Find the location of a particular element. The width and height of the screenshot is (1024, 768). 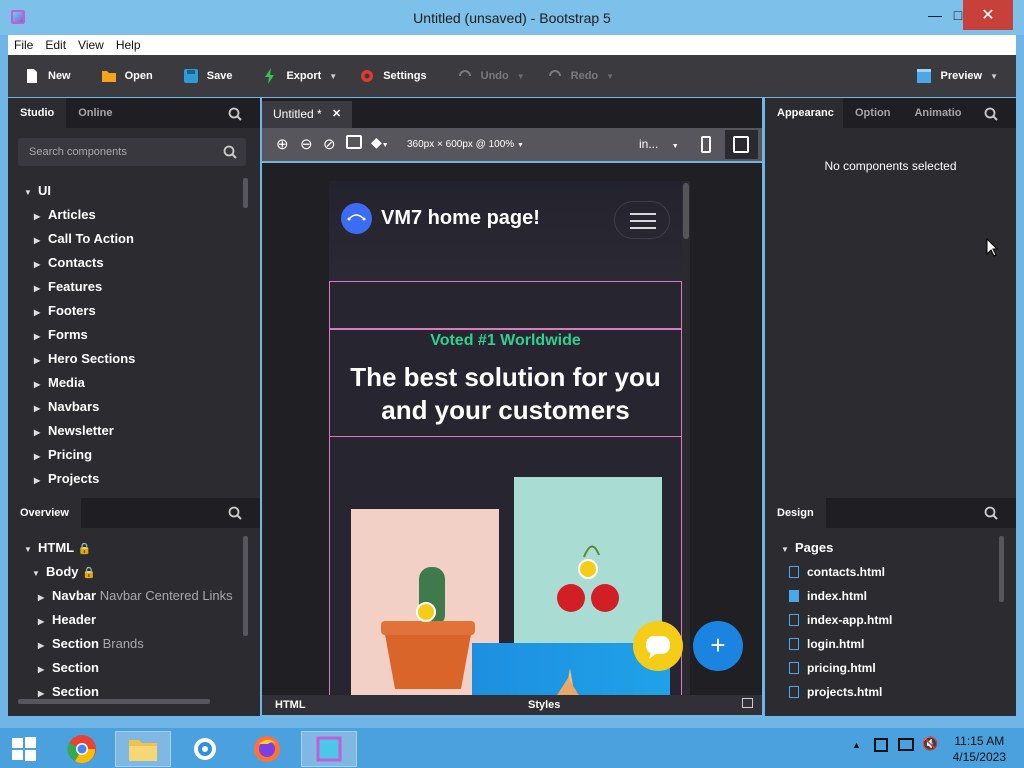

properties-tabs: Appearanc Option Animatio is located at coordinates (890, 113).